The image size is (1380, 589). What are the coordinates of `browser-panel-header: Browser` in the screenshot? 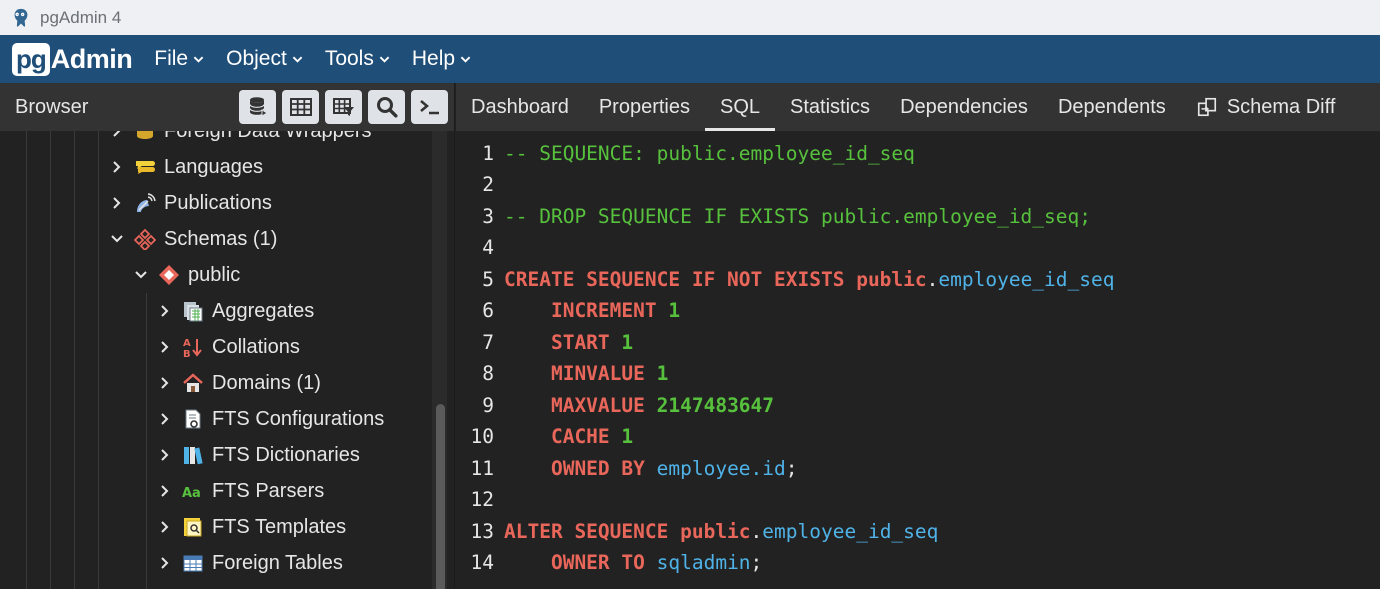 It's located at (227, 107).